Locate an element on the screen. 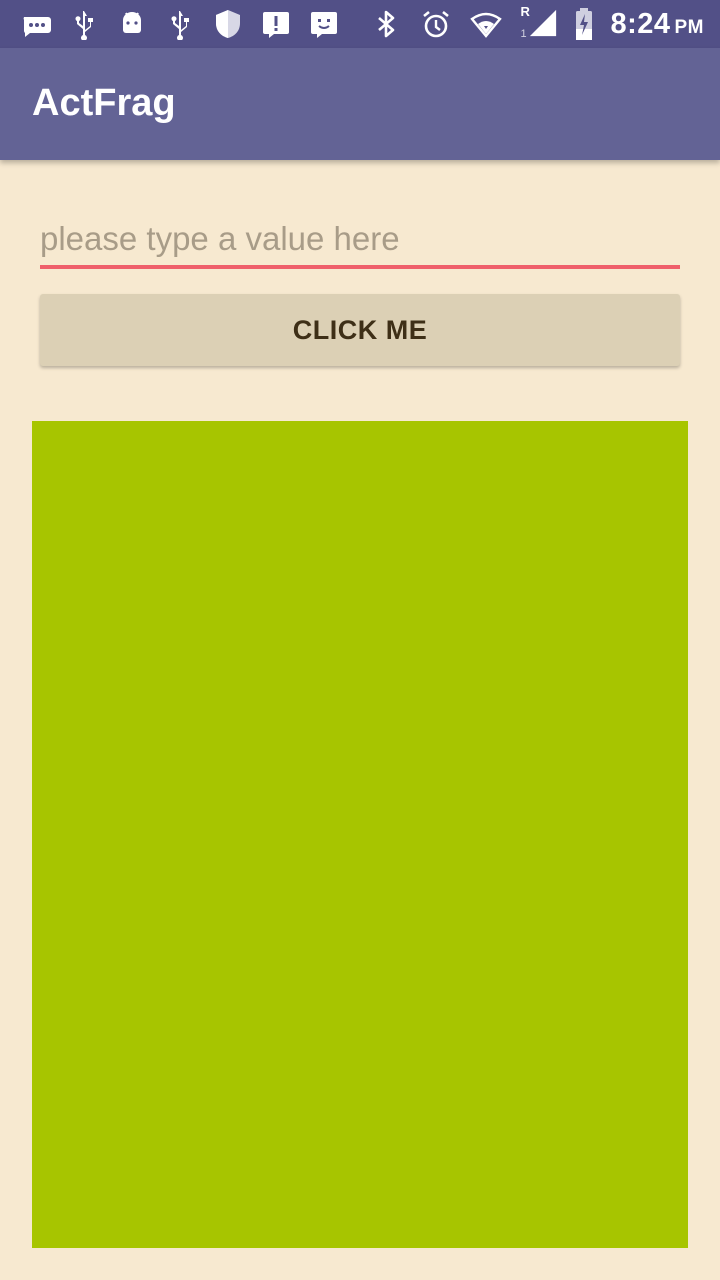  value-input-container is located at coordinates (360, 241).